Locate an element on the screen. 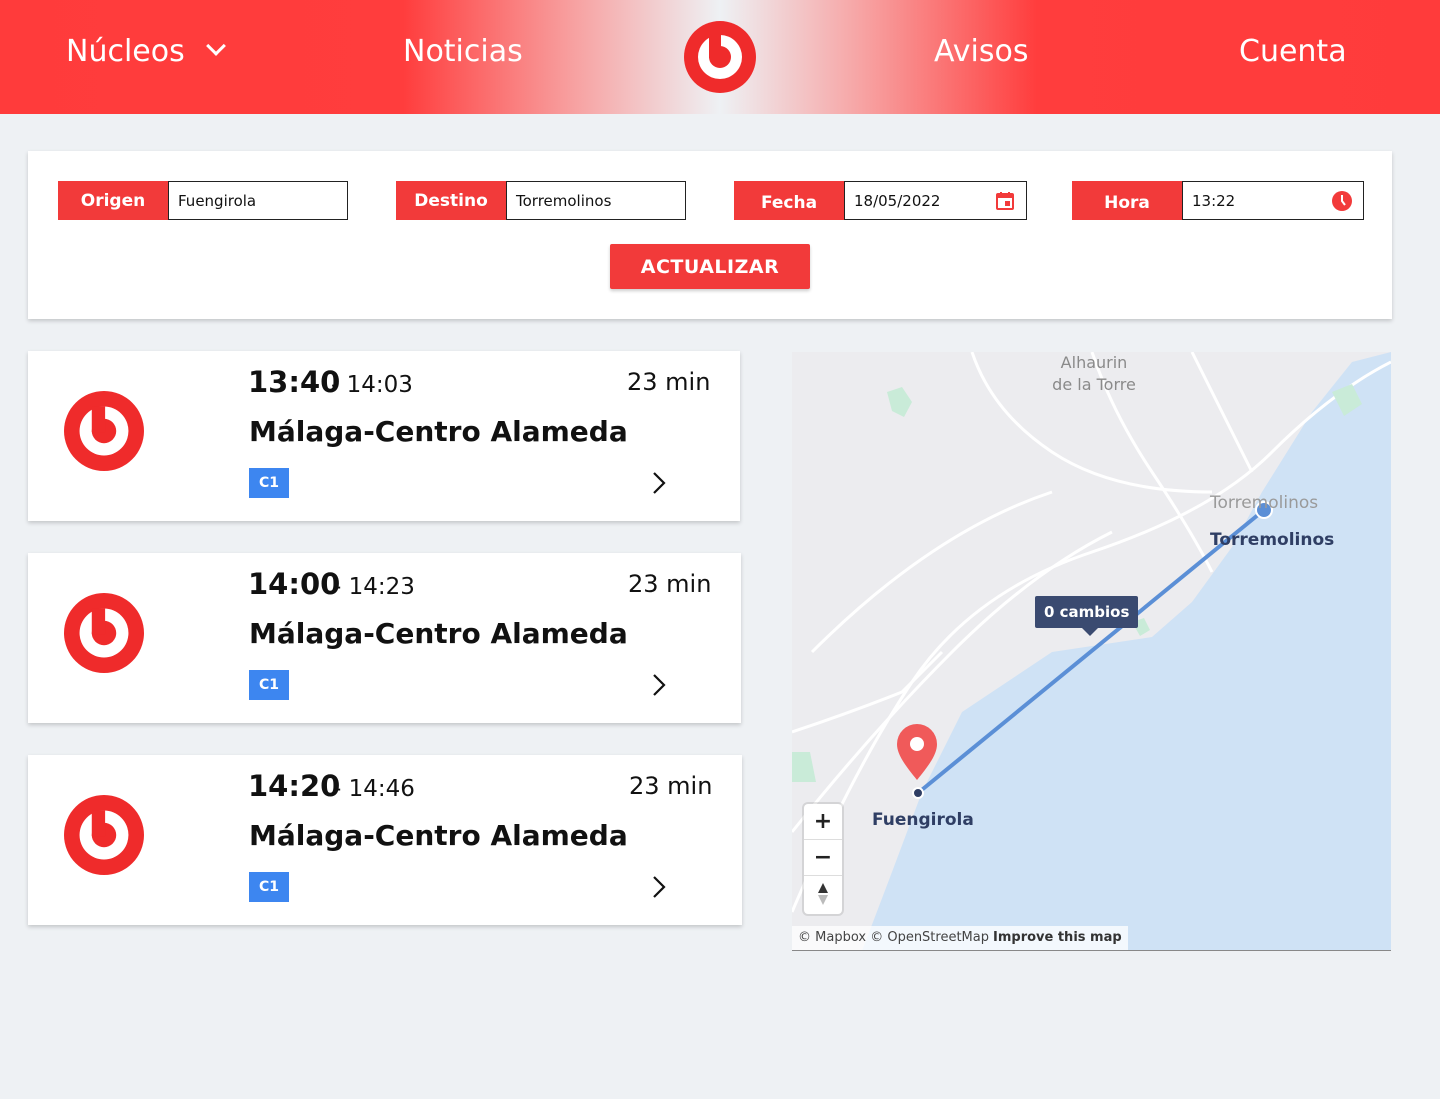 The image size is (1440, 1099). logo-icon is located at coordinates (720, 57).